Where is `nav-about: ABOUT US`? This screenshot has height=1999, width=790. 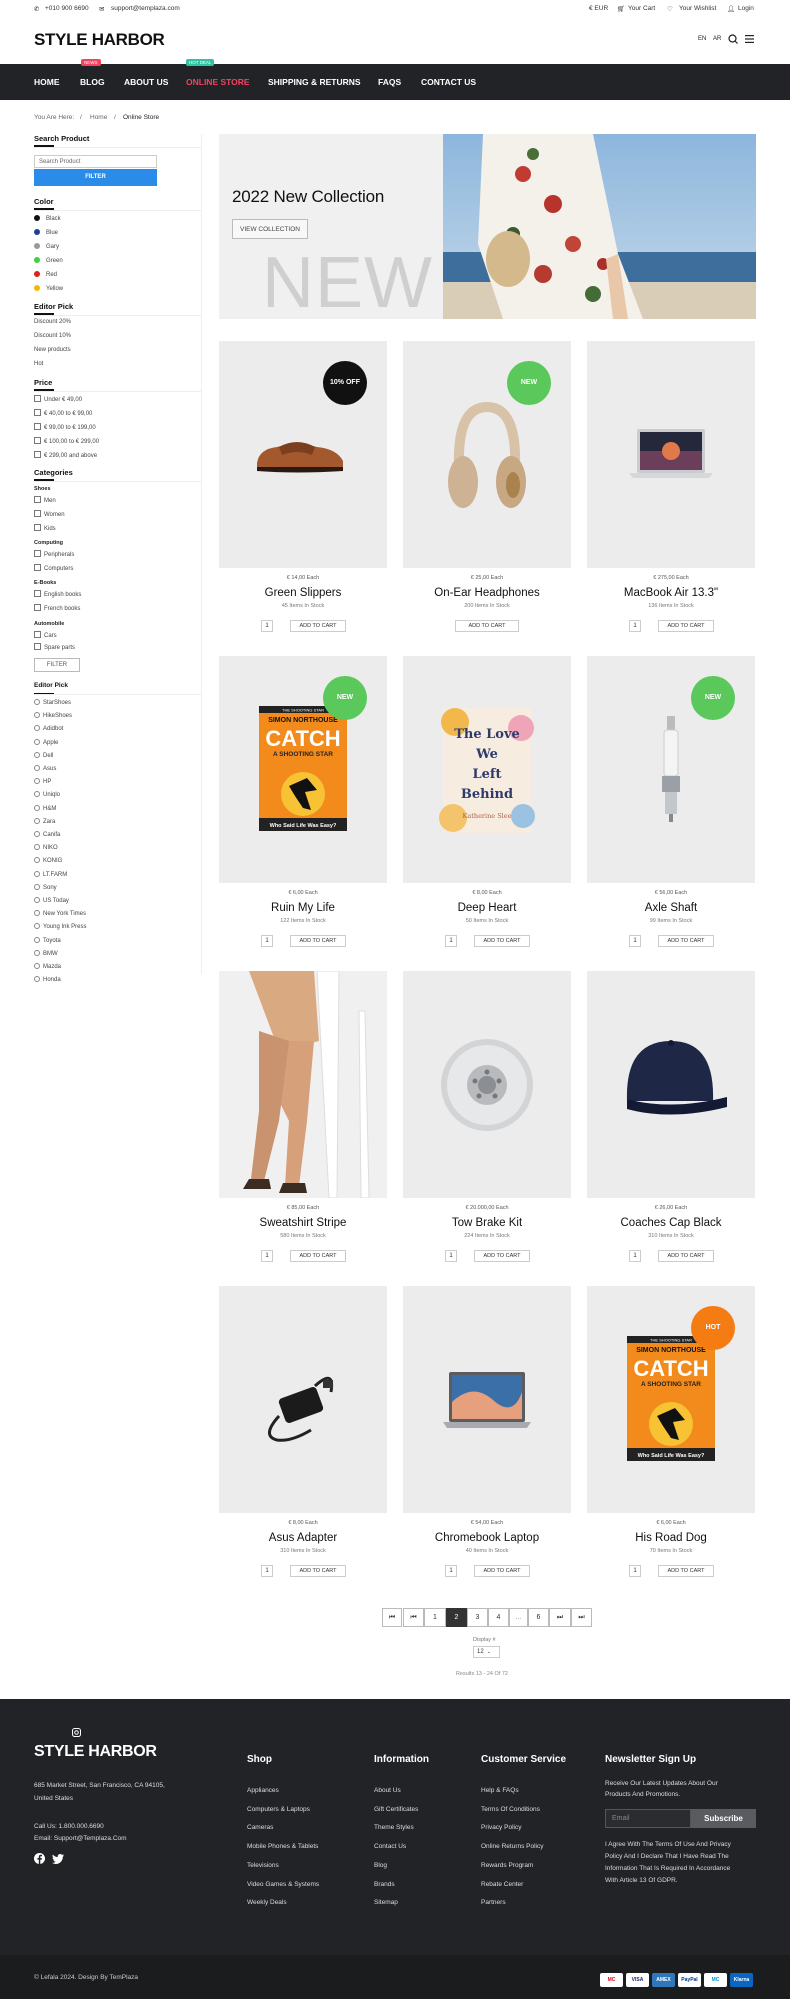
nav-about: ABOUT US is located at coordinates (146, 82).